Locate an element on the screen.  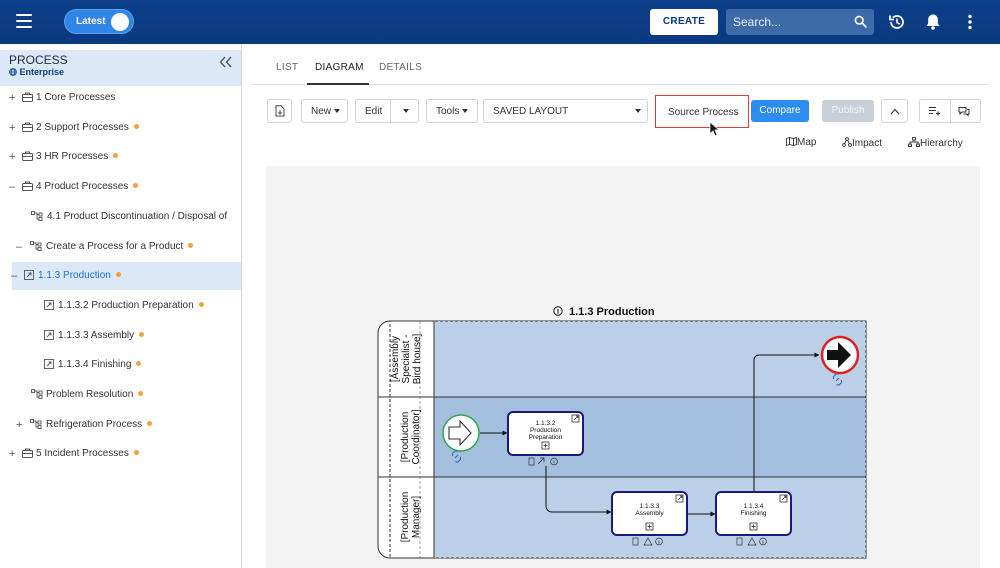
saved-layout-select: SAVED LAYOUT is located at coordinates (565, 111).